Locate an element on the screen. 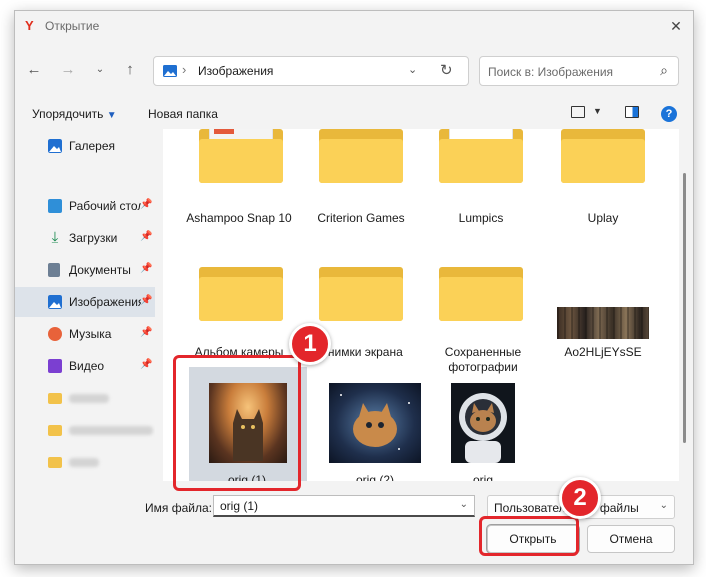 This screenshot has height=577, width=706. file-name: Ashampoo Snap 10 is located at coordinates (239, 218).